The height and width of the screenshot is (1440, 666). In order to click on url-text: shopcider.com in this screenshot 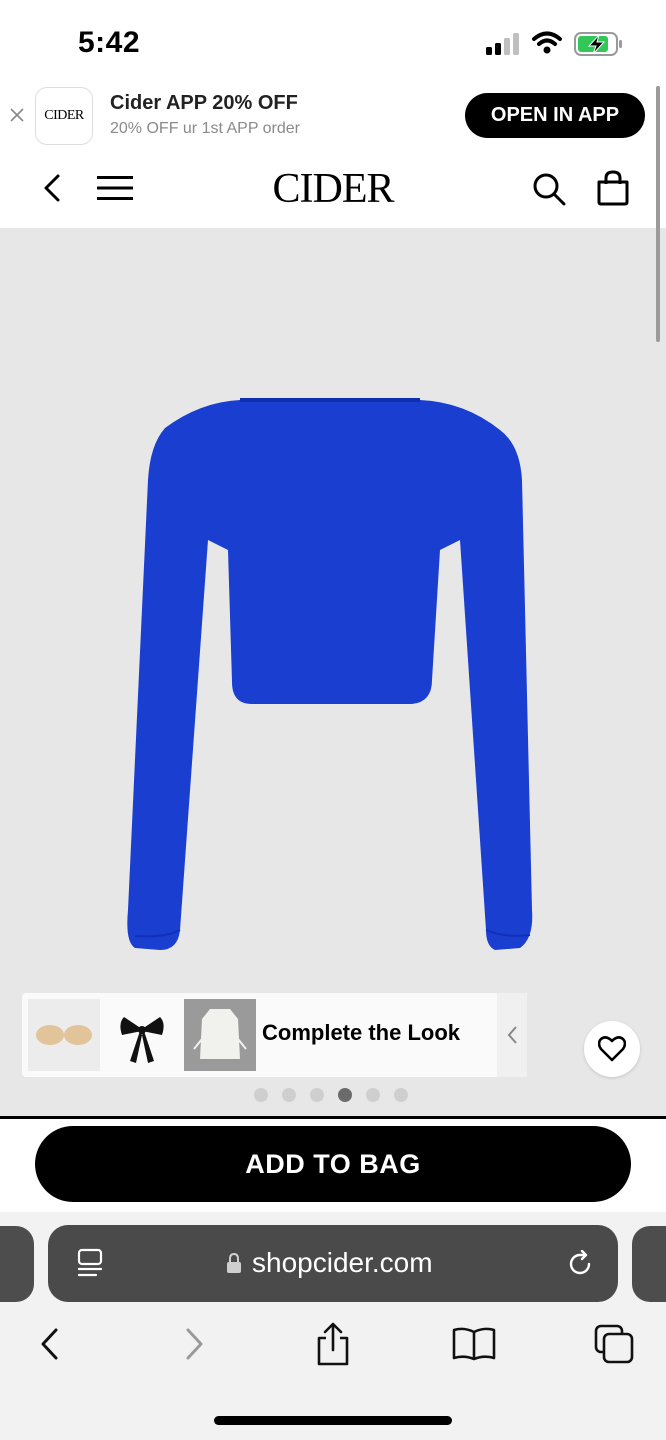, I will do `click(342, 1263)`.